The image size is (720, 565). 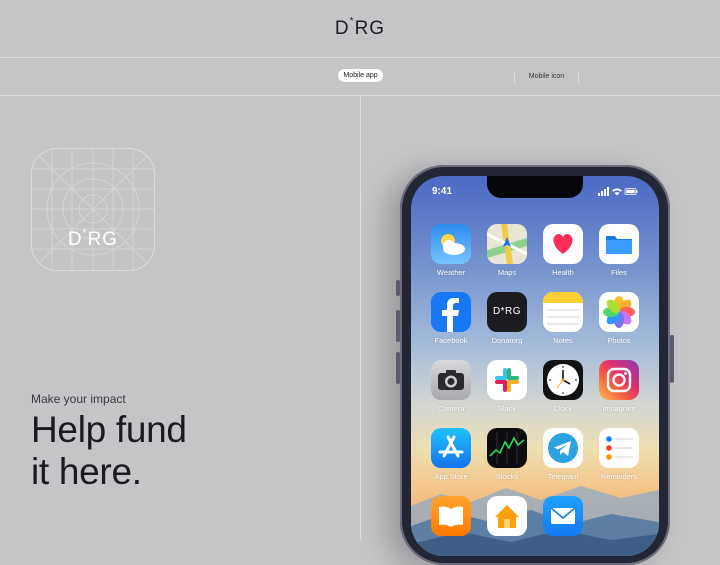 I want to click on icon-grid-icon, so click(x=93, y=209).